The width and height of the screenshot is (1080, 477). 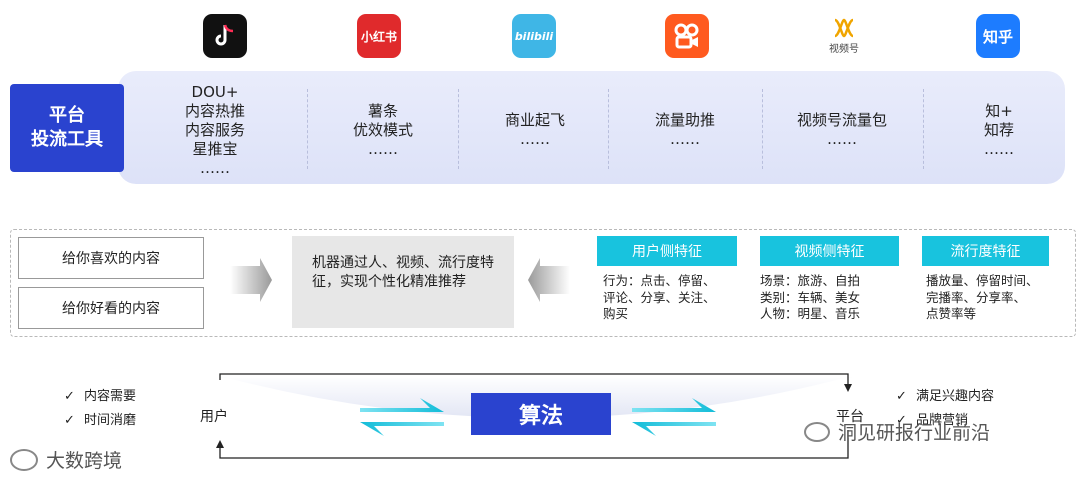 I want to click on wechat-icon, so click(x=817, y=431).